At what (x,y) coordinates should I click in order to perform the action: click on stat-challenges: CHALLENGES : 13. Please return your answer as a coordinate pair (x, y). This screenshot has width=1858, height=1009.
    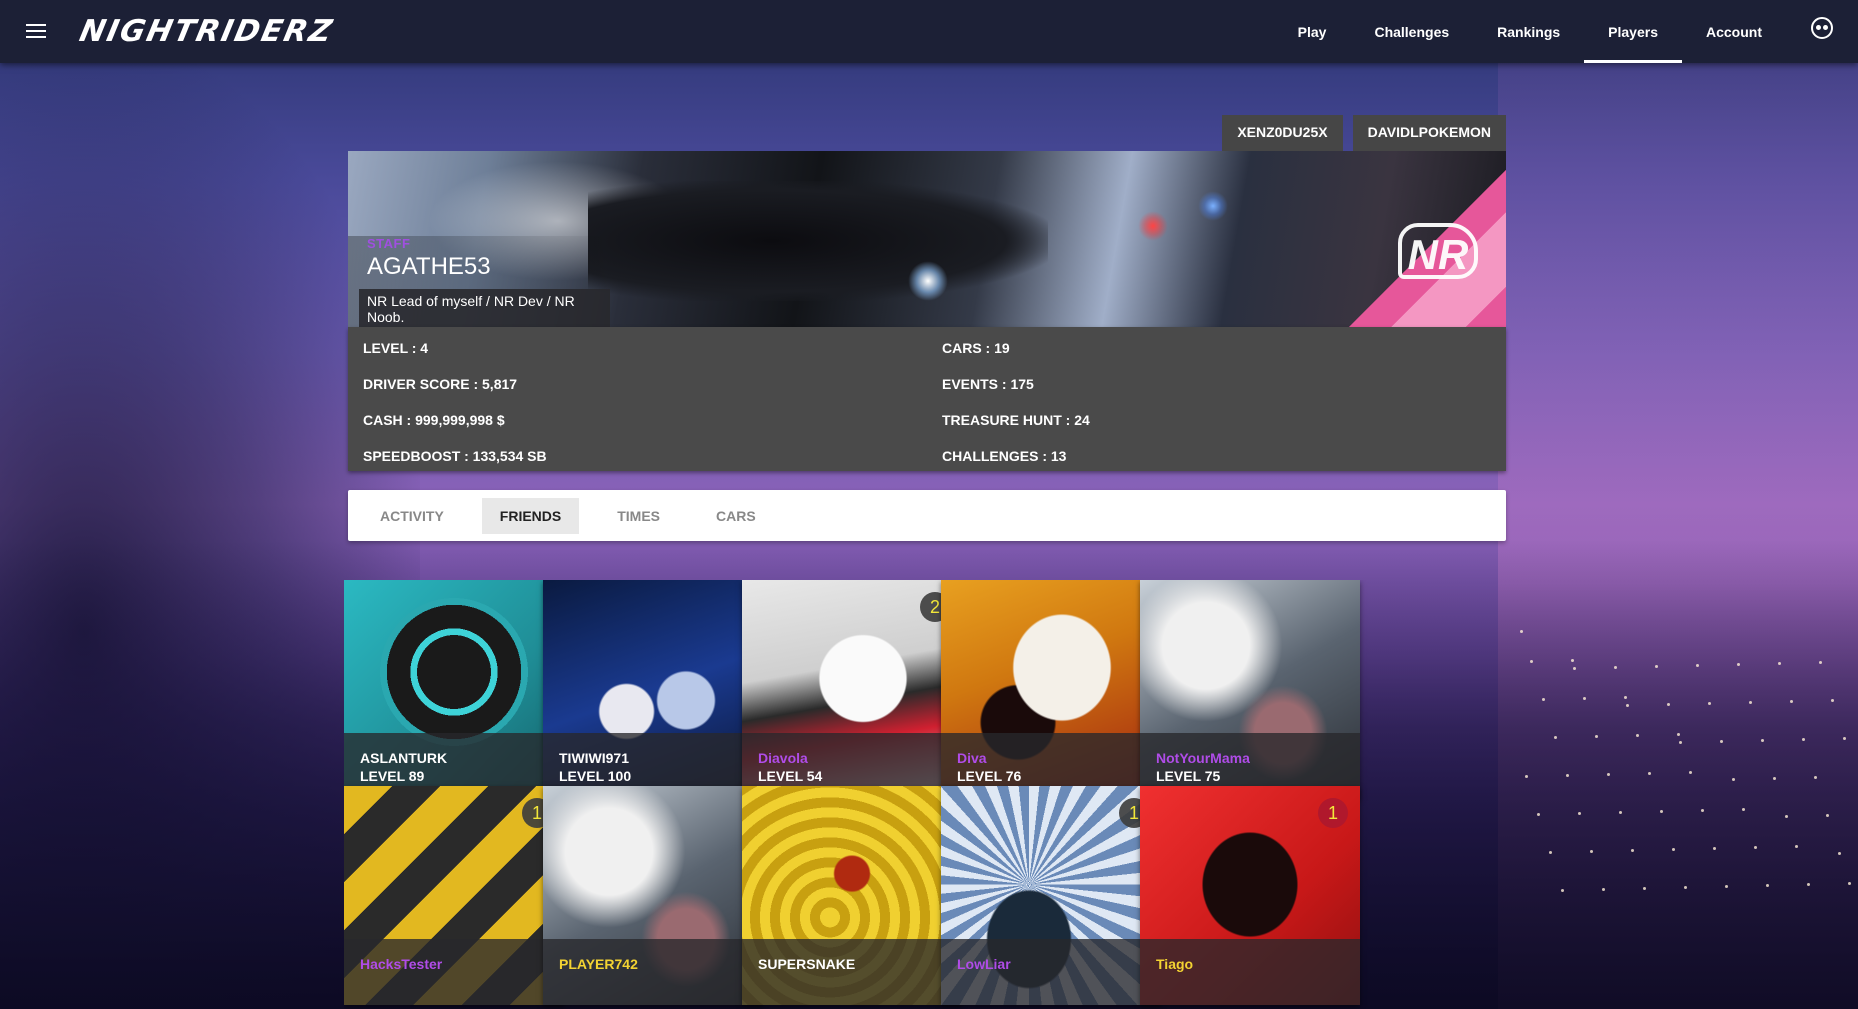
    Looking at the image, I should click on (1004, 456).